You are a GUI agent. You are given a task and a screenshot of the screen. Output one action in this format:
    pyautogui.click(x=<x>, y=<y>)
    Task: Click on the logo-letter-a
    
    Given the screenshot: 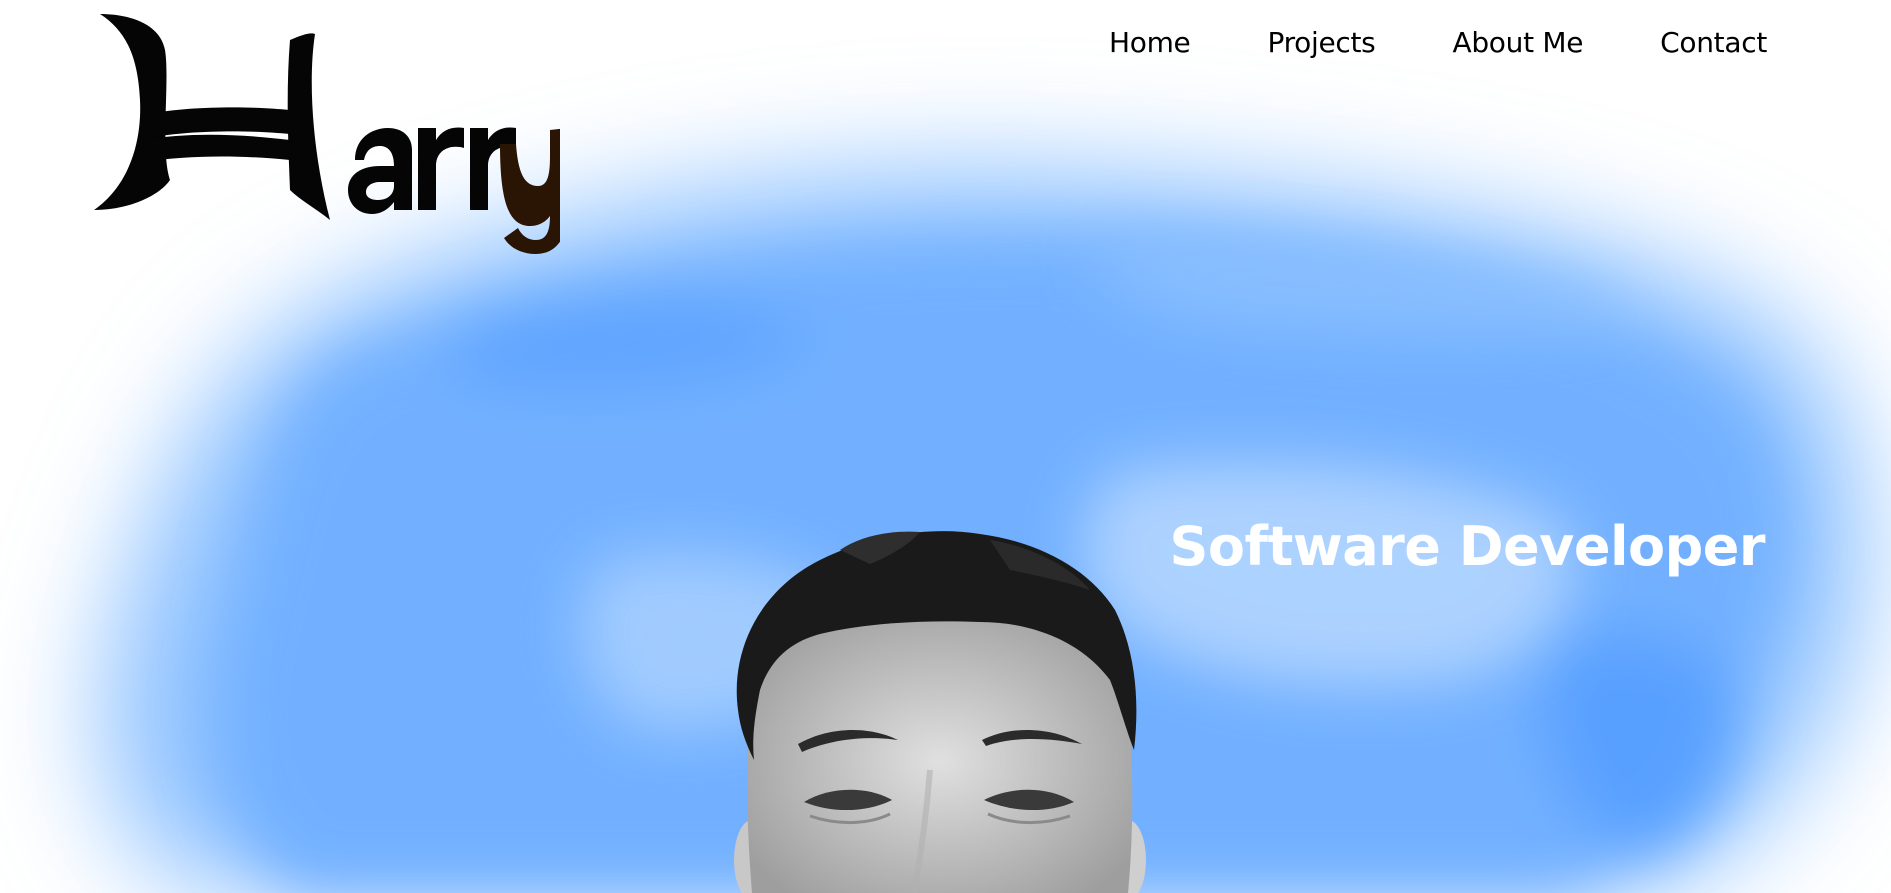 What is the action you would take?
    pyautogui.click(x=380, y=171)
    